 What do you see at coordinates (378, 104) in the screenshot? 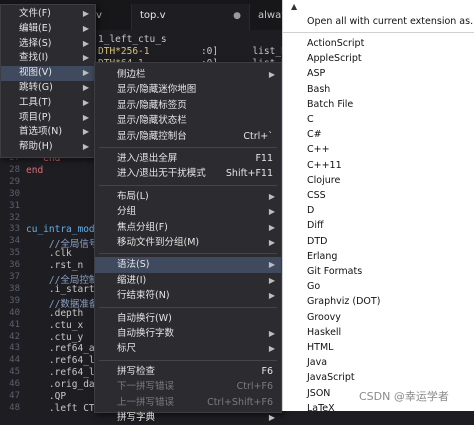
I see `syntax-option: Batch File` at bounding box center [378, 104].